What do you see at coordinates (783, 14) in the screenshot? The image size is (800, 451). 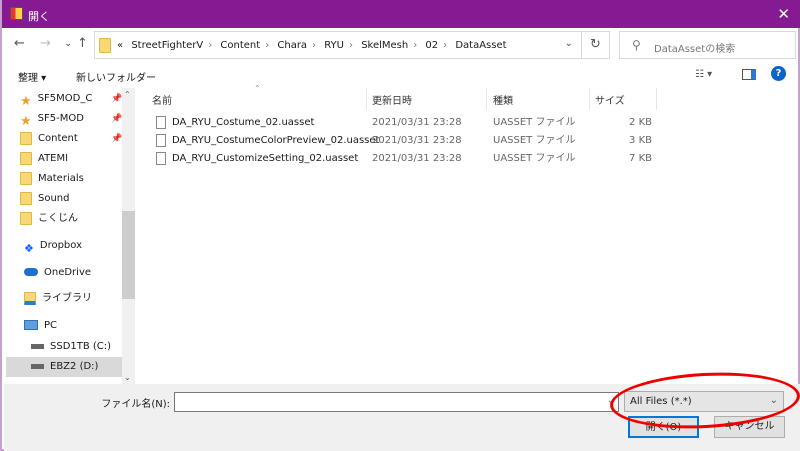 I see `close-icon: ✕` at bounding box center [783, 14].